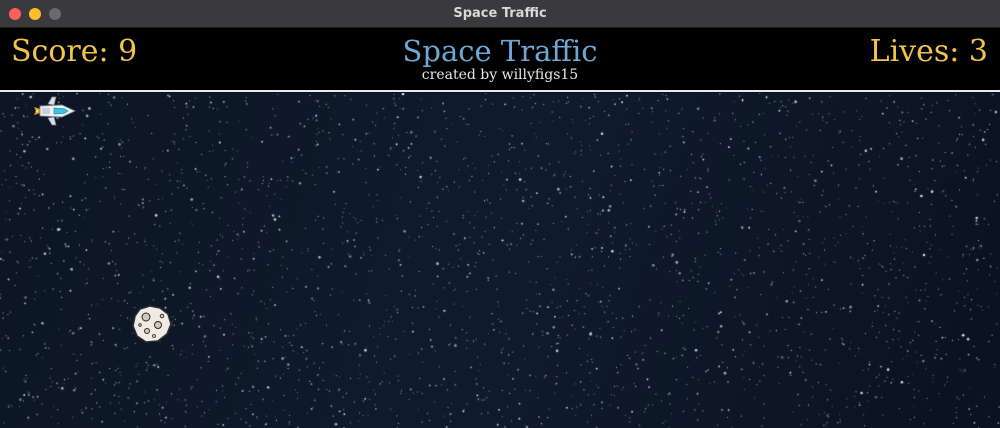 The width and height of the screenshot is (1000, 428). What do you see at coordinates (500, 51) in the screenshot?
I see `game-title: Space Traffic` at bounding box center [500, 51].